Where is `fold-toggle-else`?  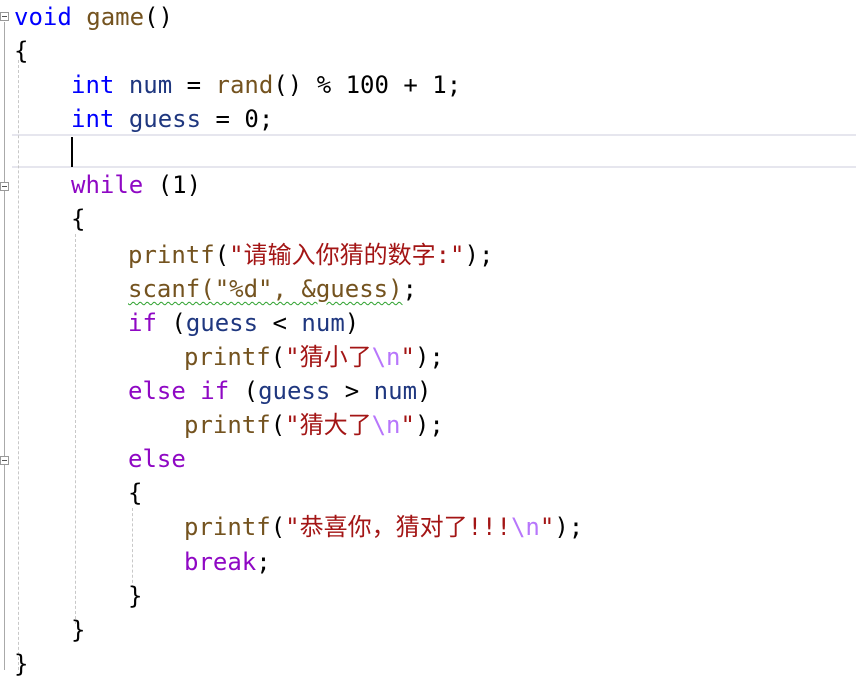 fold-toggle-else is located at coordinates (4, 460).